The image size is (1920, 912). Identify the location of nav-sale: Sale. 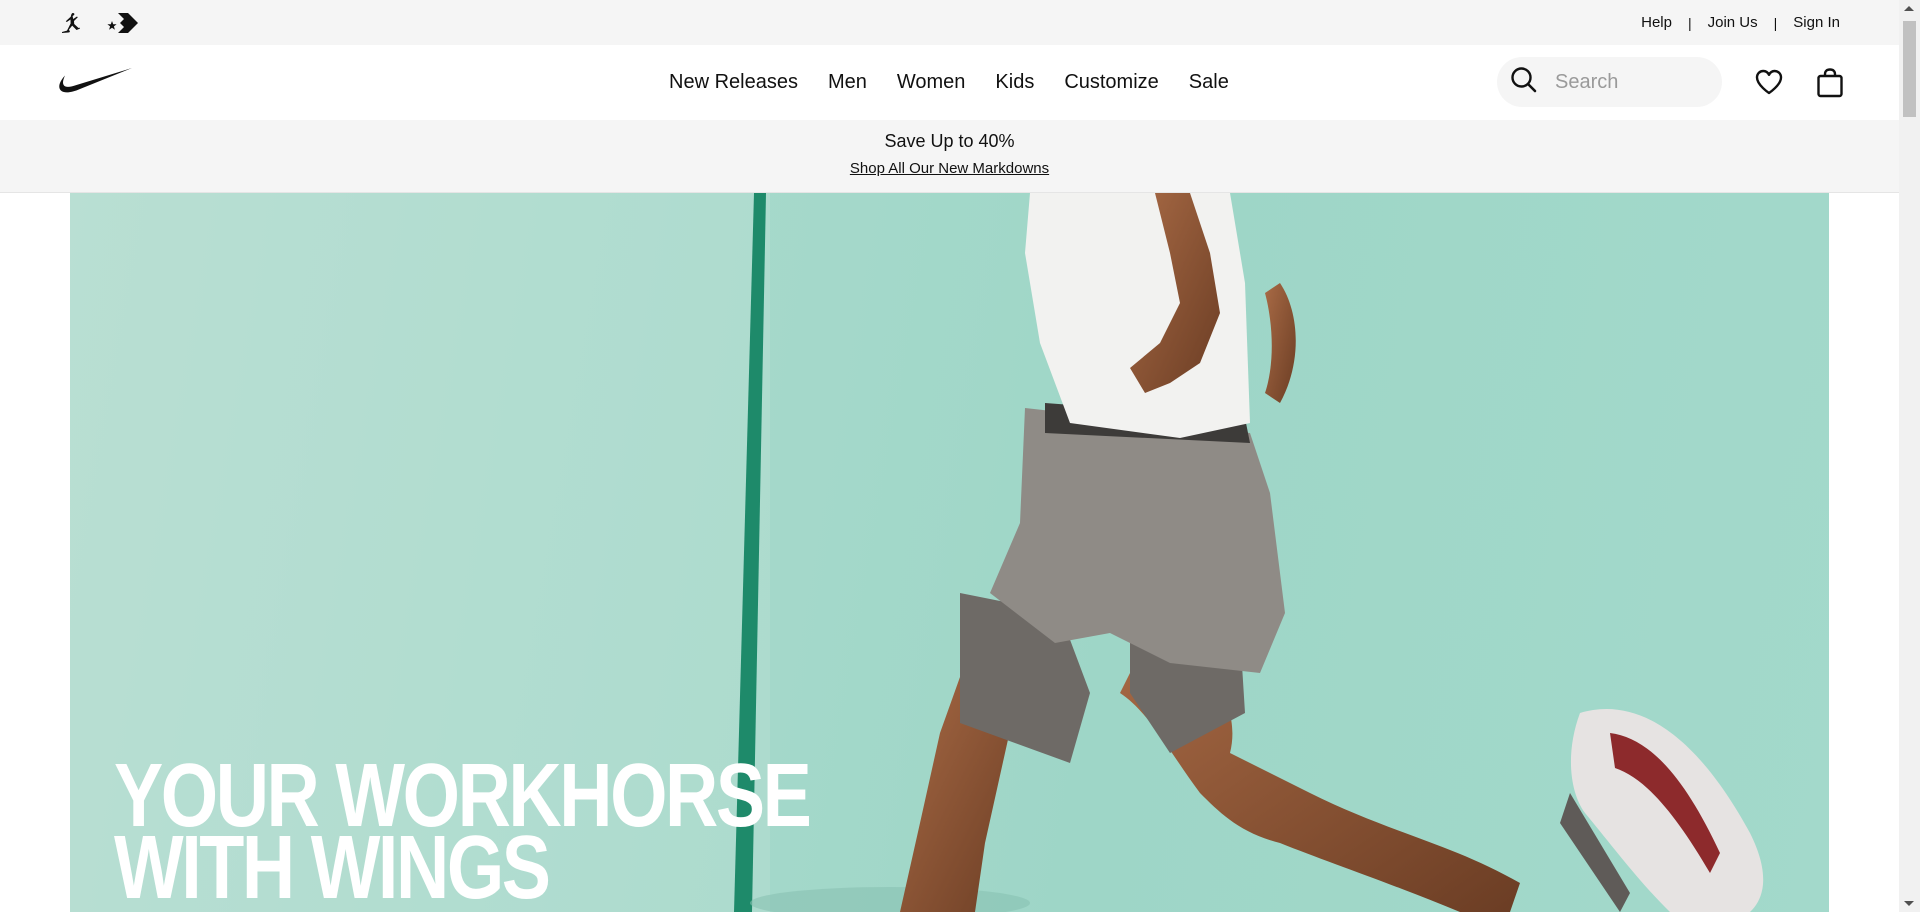
(1209, 82).